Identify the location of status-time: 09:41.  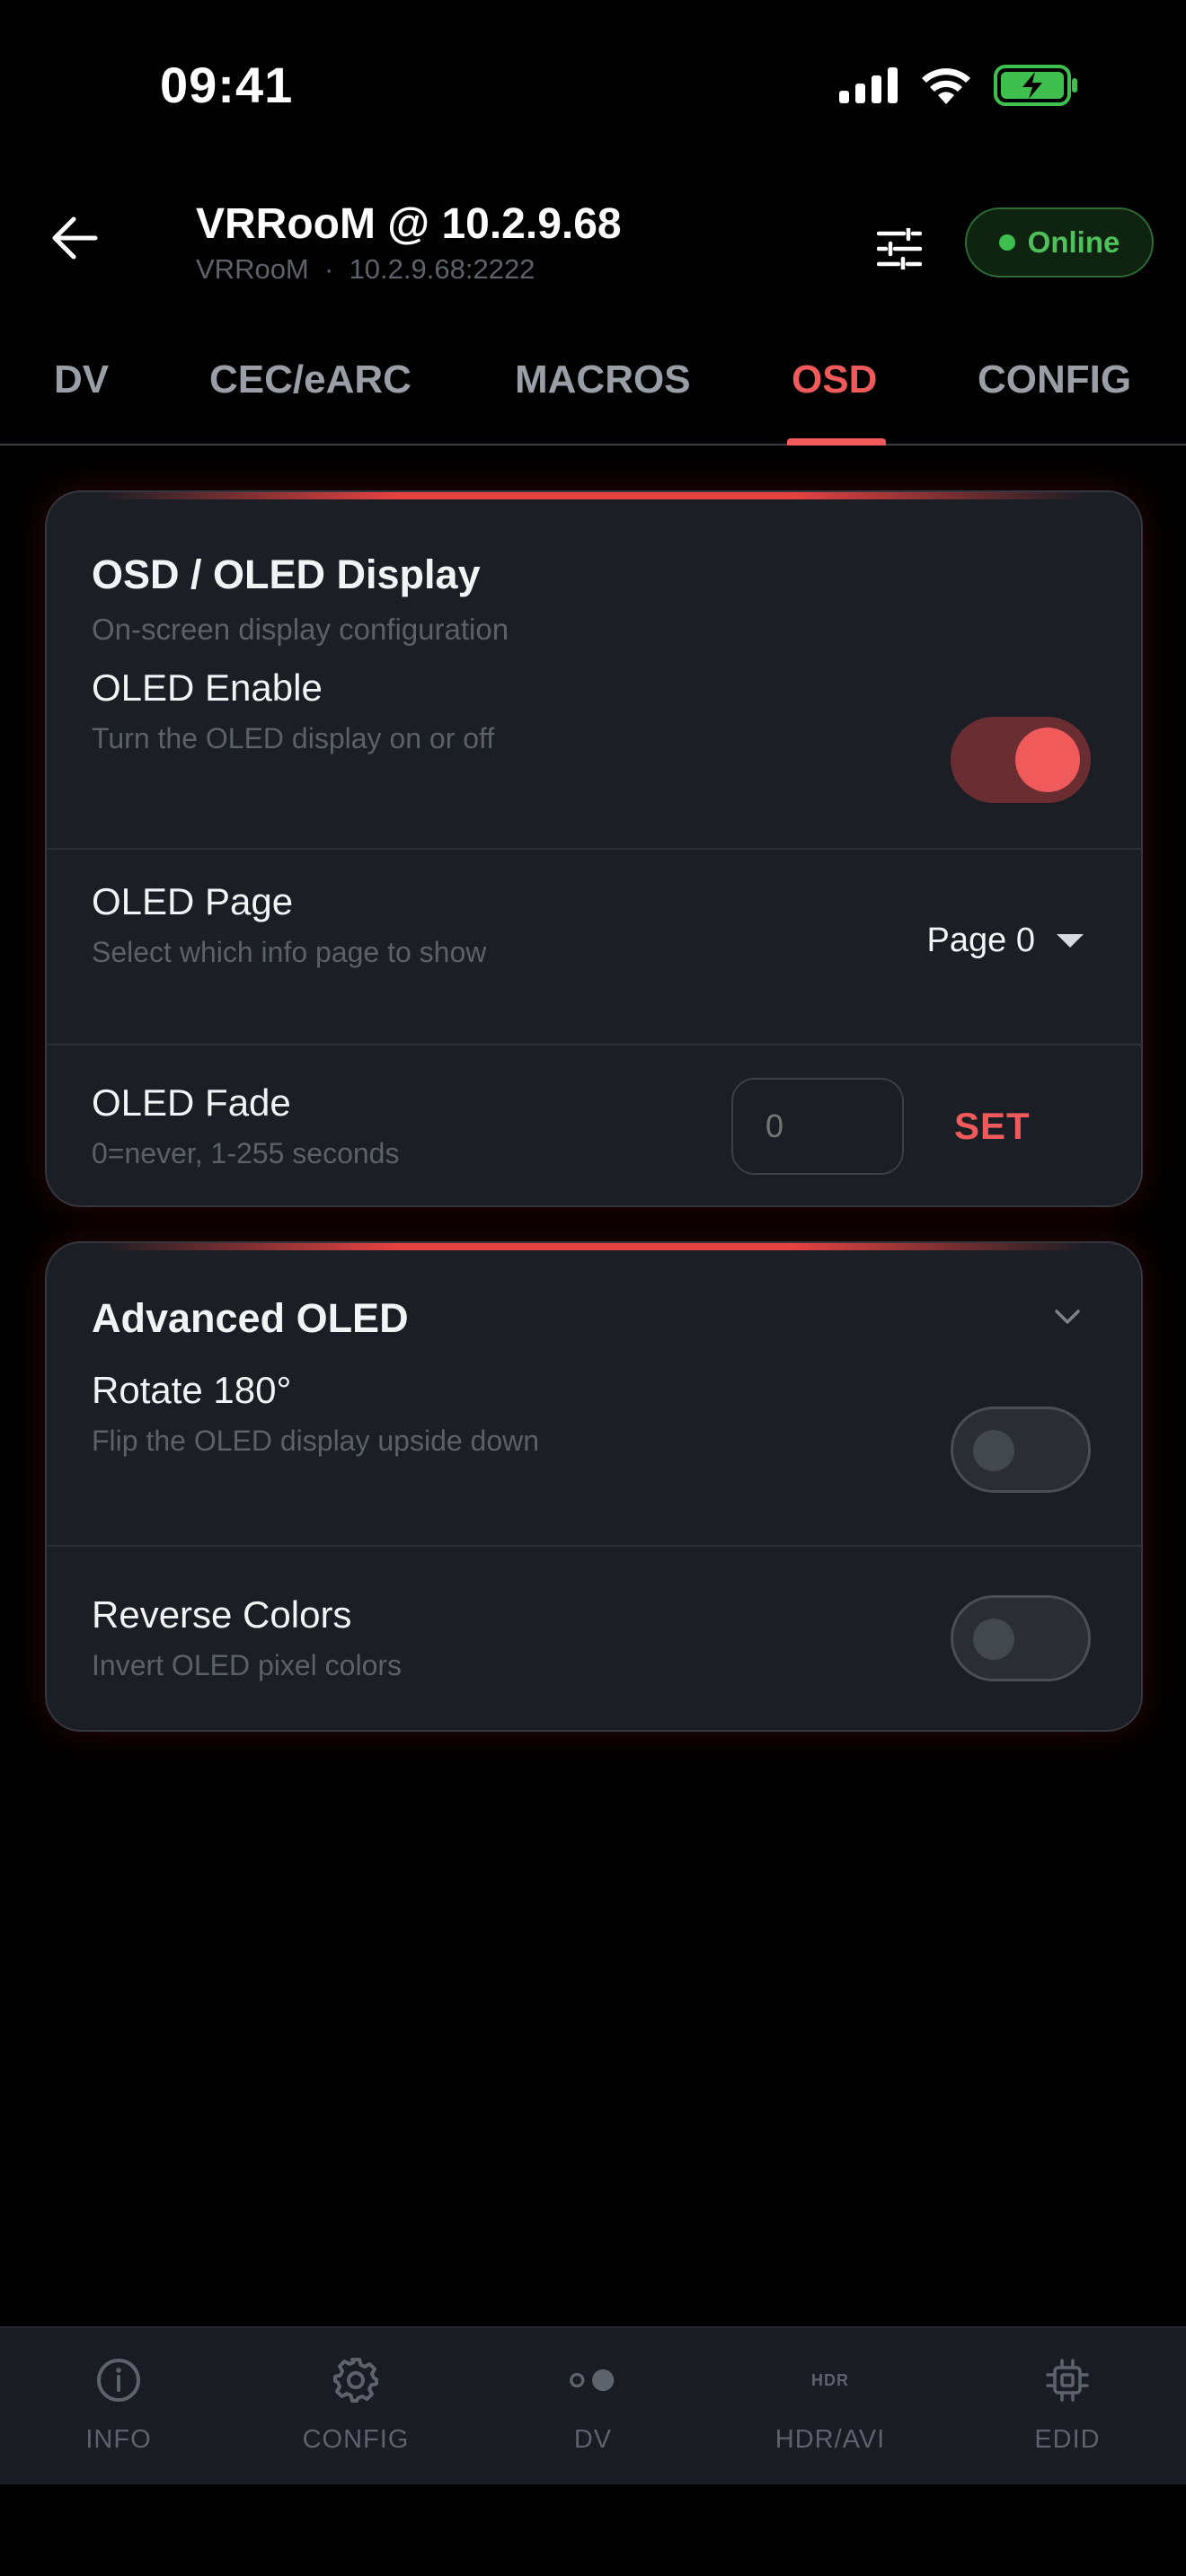
(227, 85).